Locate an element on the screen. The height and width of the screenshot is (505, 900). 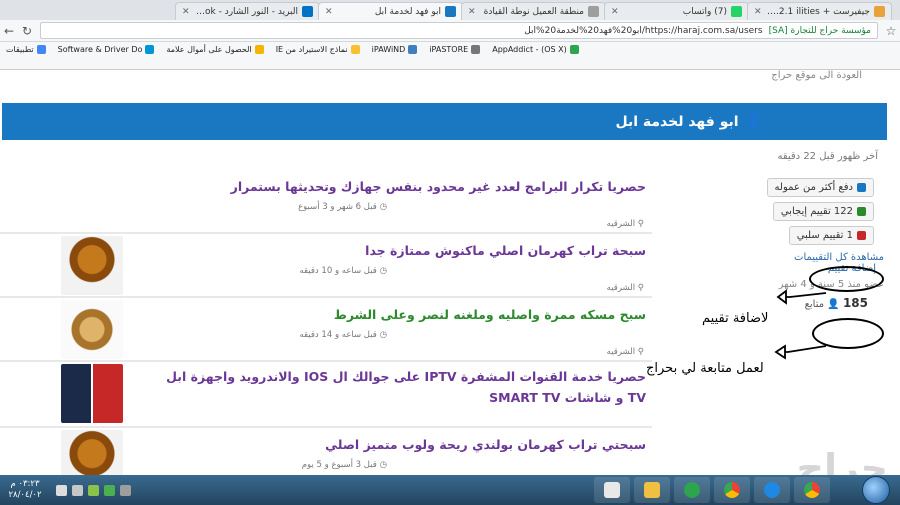
flag-icon is located at coordinates (125, 490).